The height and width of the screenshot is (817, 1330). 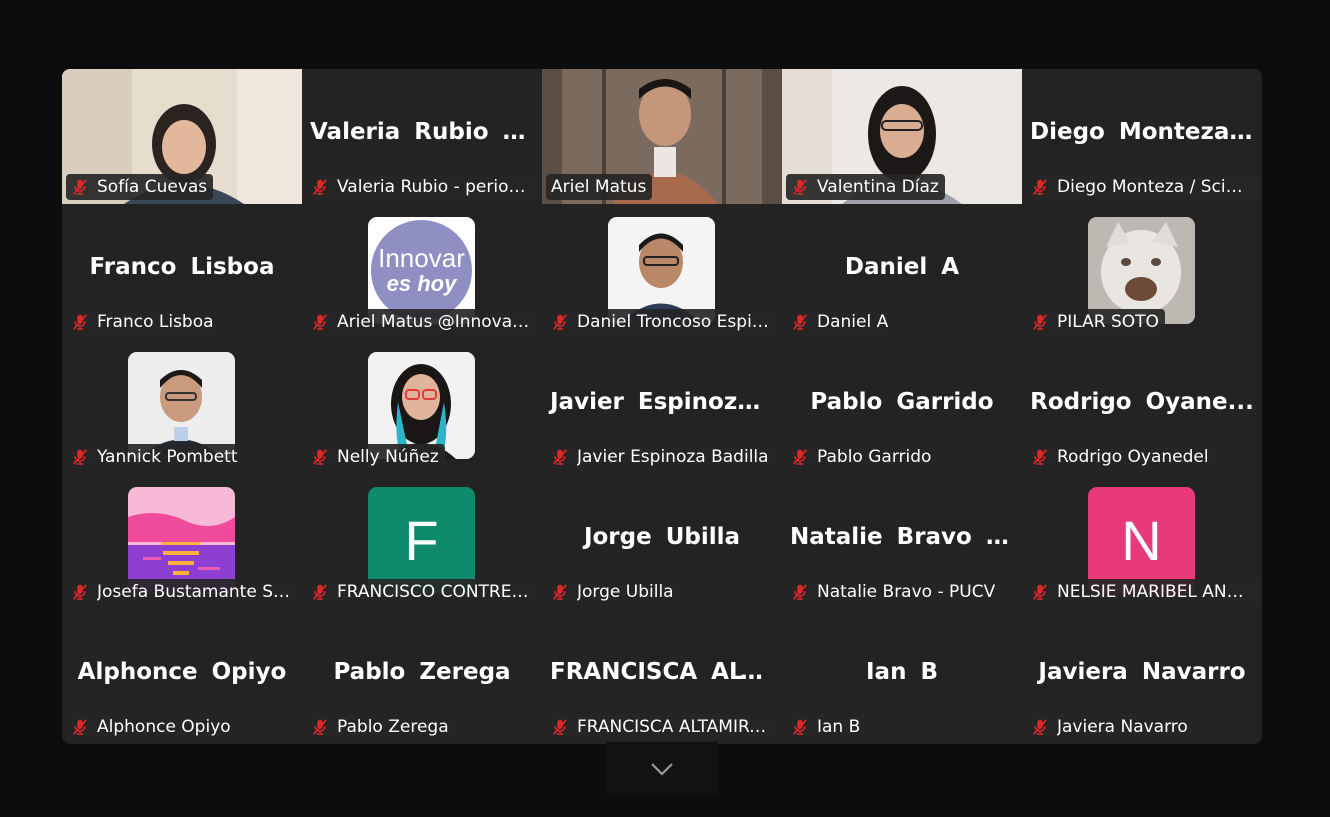 I want to click on participant-name-label: Pablo Zerega, so click(x=380, y=727).